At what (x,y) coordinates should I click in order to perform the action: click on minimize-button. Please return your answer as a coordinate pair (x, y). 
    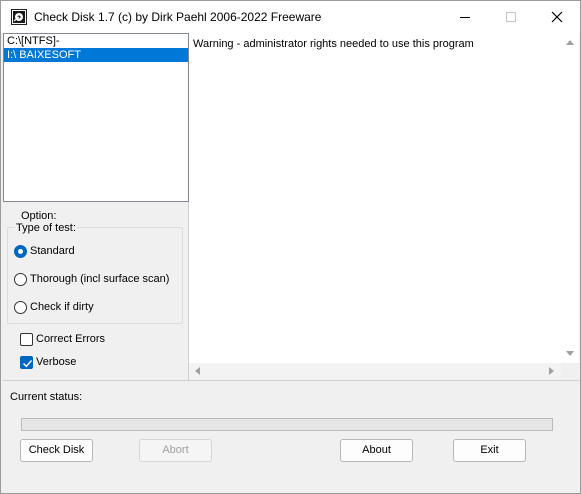
    Looking at the image, I should click on (465, 17).